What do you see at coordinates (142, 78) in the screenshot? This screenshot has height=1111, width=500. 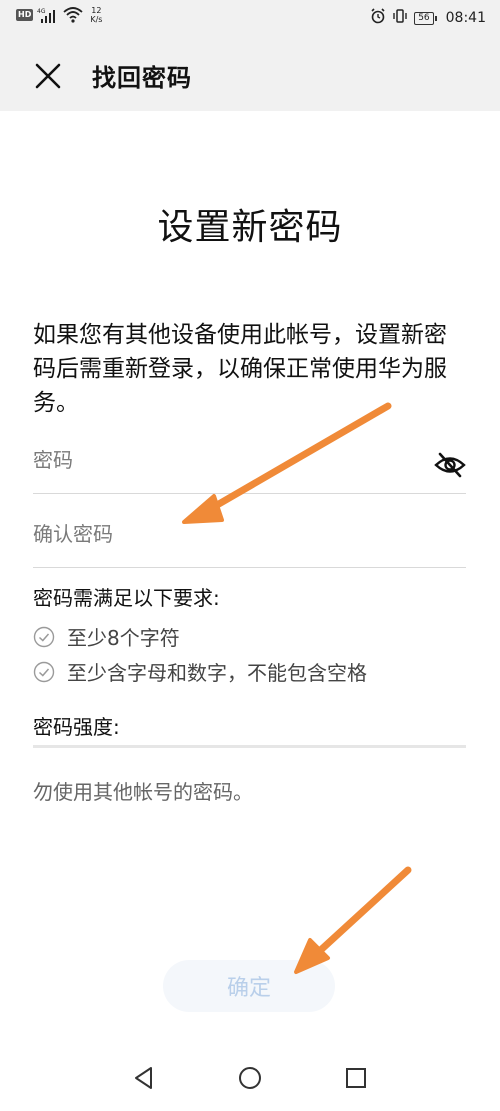 I see `app-bar-title: 找回密码` at bounding box center [142, 78].